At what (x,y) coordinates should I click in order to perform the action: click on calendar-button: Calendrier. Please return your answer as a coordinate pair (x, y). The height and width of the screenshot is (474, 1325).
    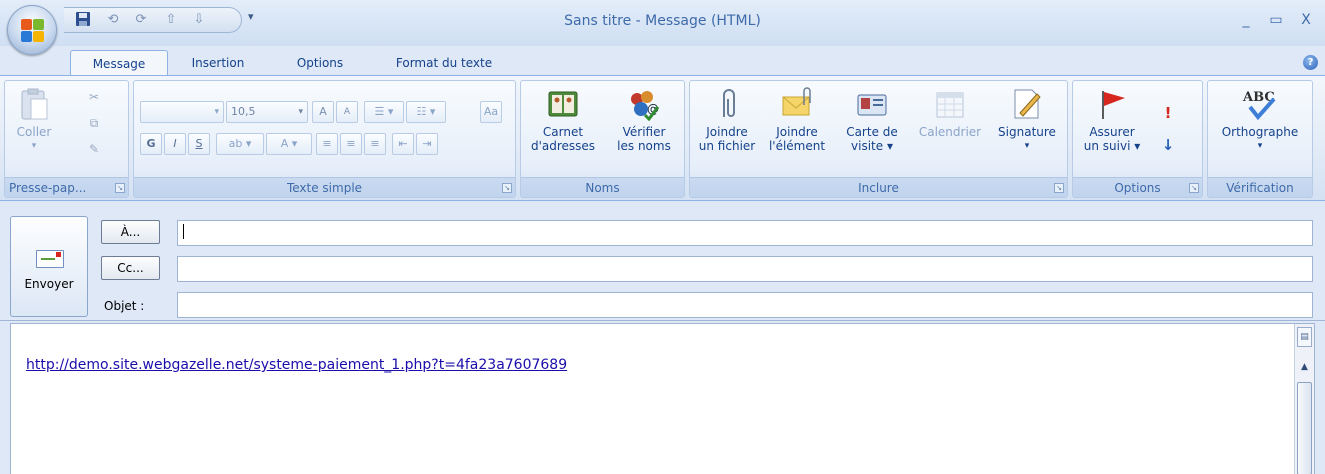
    Looking at the image, I should click on (950, 110).